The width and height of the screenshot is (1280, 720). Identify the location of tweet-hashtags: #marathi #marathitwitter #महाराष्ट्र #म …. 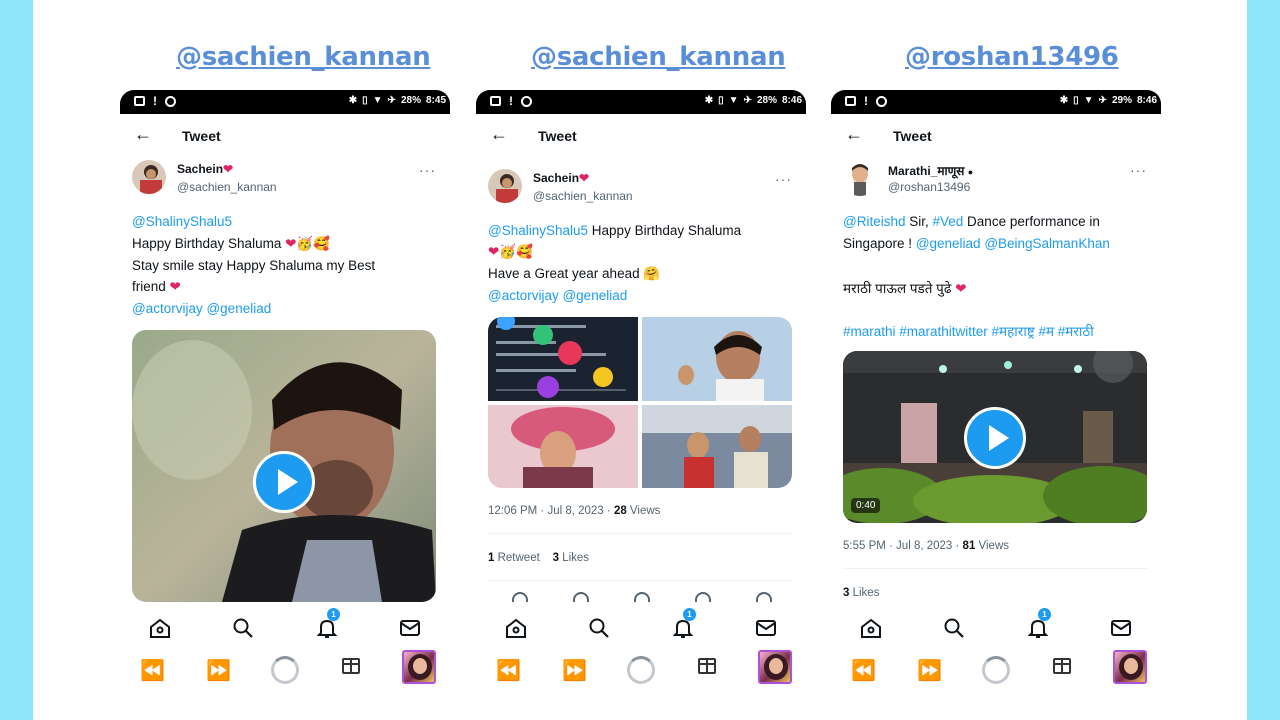
(968, 331).